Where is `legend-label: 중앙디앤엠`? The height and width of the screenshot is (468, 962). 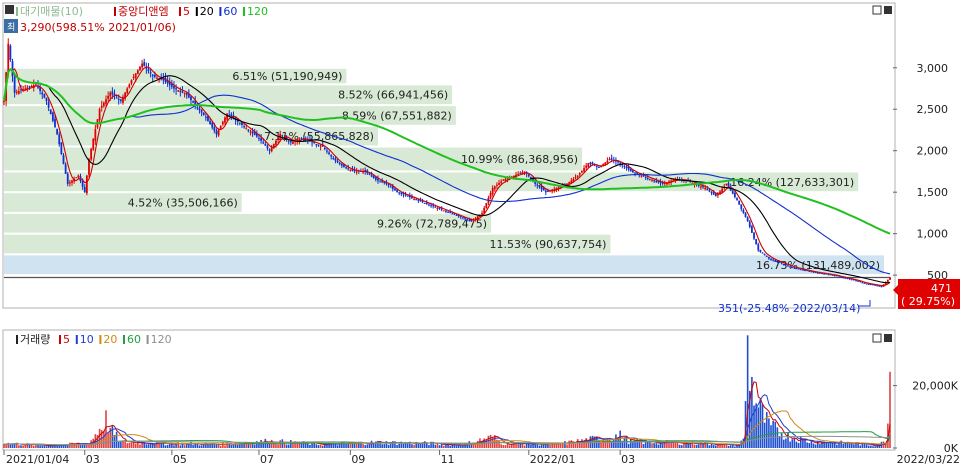
legend-label: 중앙디앤엠 is located at coordinates (143, 11).